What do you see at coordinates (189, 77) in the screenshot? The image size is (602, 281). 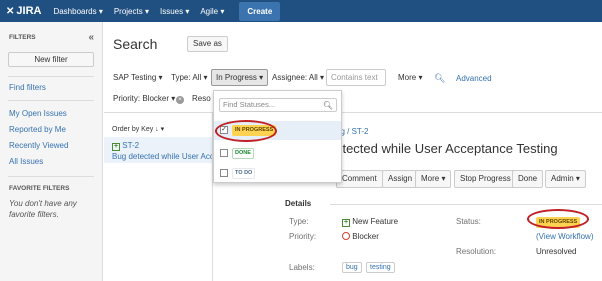 I see `type-filter: Type: All ▾` at bounding box center [189, 77].